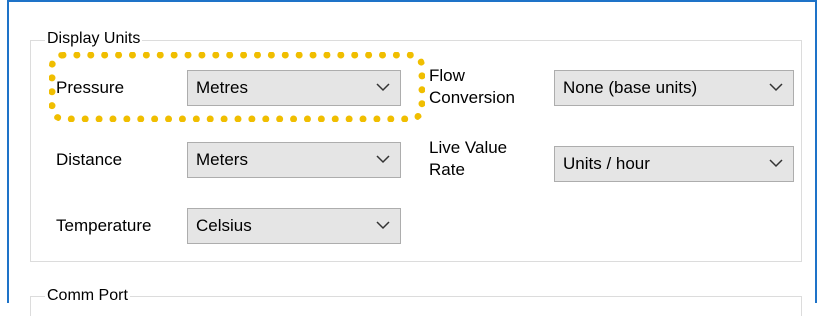  Describe the element at coordinates (472, 97) in the screenshot. I see `flow-conversion-label-line2: Conversion` at that location.